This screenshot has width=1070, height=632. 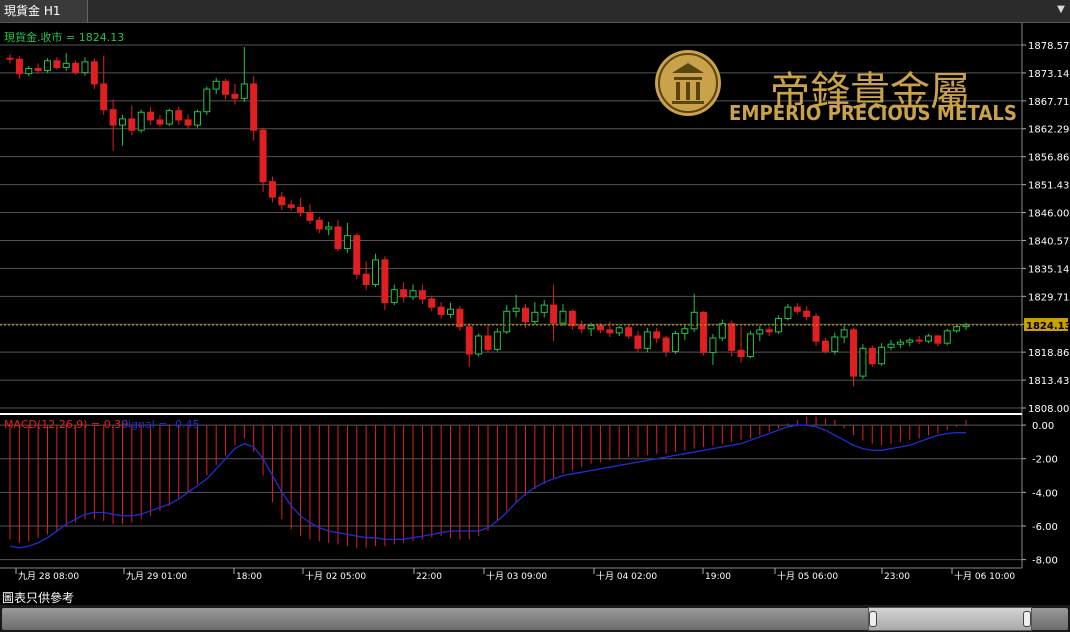 What do you see at coordinates (1043, 426) in the screenshot?
I see `macd-tick-label: 0.00` at bounding box center [1043, 426].